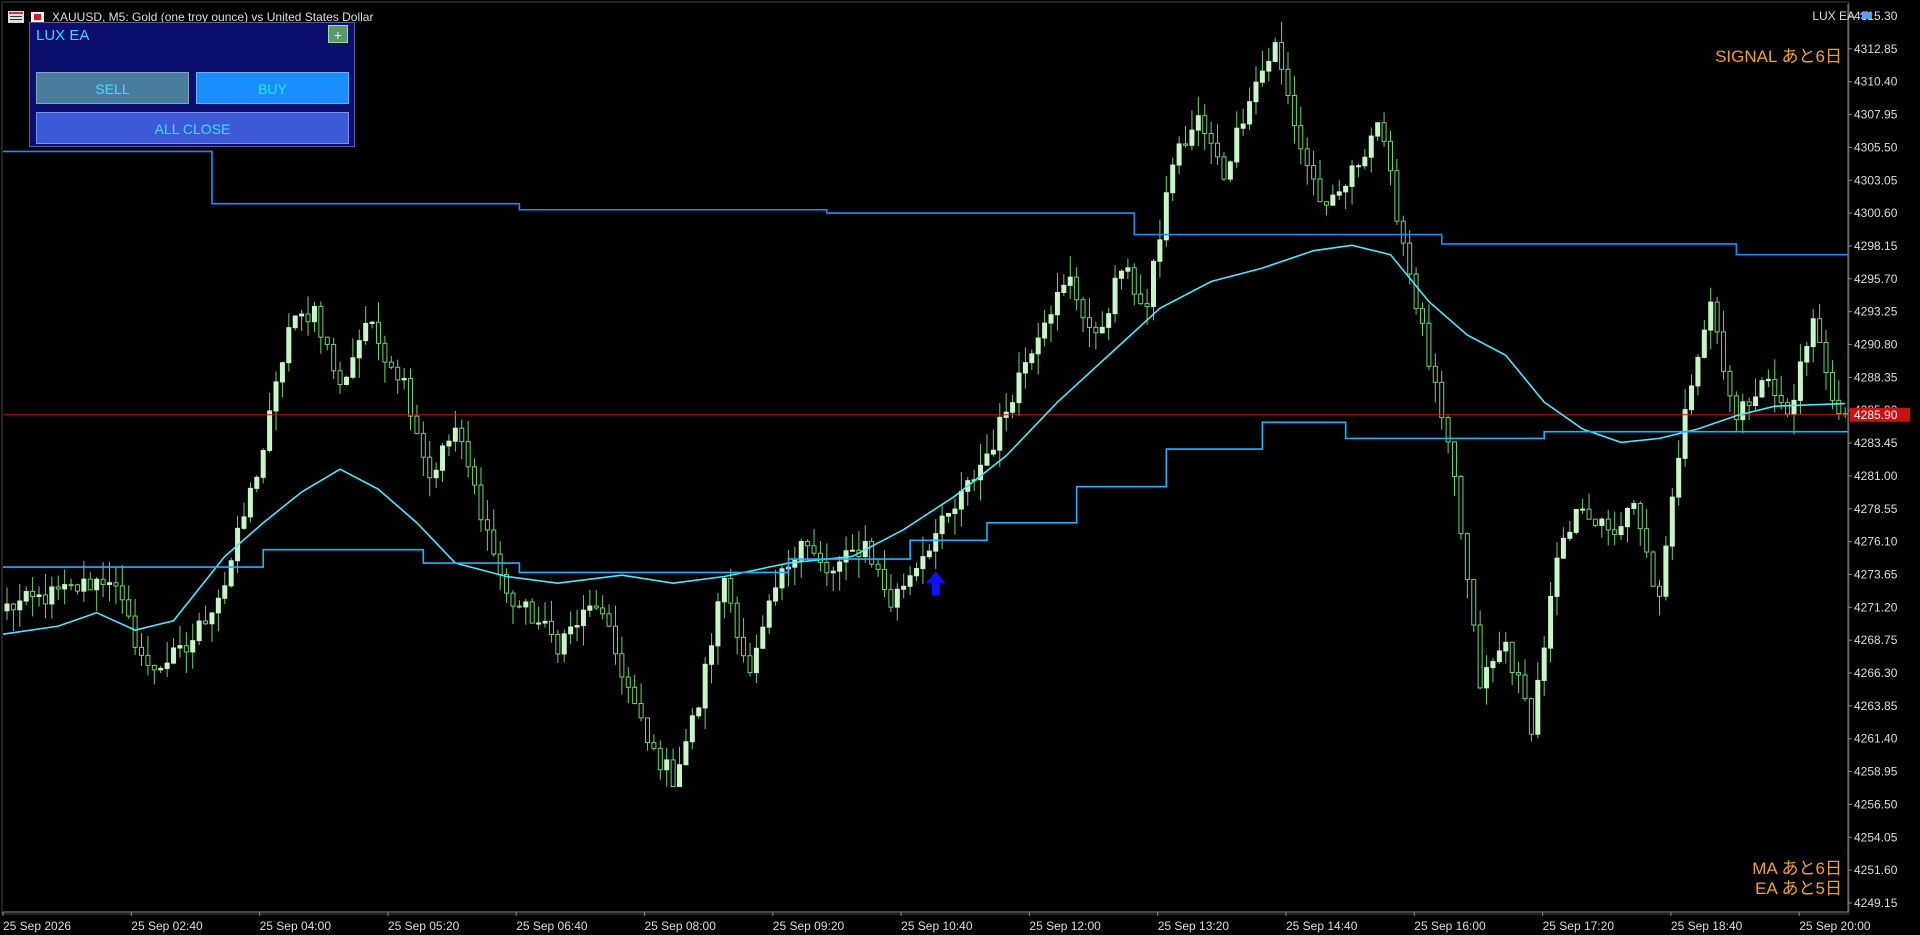 This screenshot has height=935, width=1920. What do you see at coordinates (424, 926) in the screenshot?
I see `time-tick-label: 25 Sep 05:20` at bounding box center [424, 926].